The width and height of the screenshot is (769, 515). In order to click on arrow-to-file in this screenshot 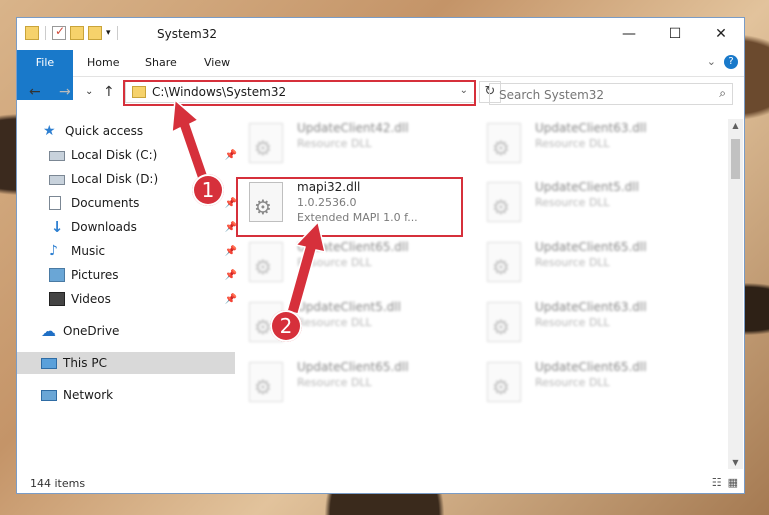, I will do `click(306, 267)`.